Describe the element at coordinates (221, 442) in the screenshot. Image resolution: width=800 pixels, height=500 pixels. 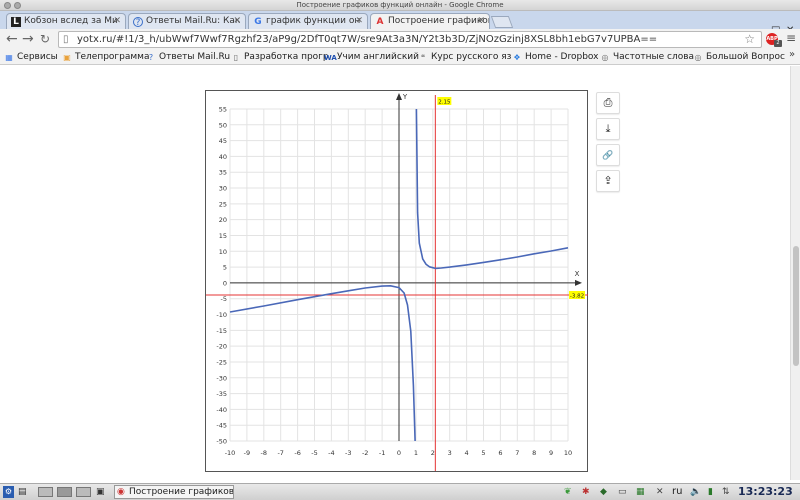
I see `y-tick-label: -50` at that location.